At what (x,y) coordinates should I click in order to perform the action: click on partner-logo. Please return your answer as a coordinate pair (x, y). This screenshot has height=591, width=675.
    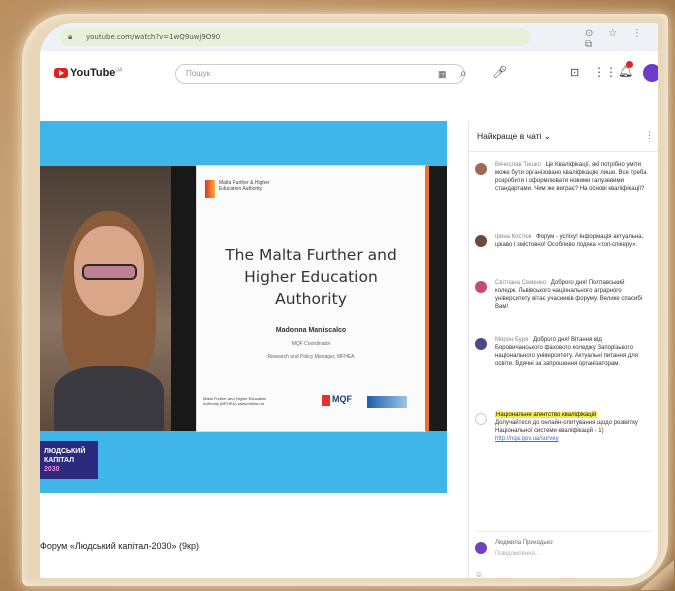
    Looking at the image, I should click on (387, 402).